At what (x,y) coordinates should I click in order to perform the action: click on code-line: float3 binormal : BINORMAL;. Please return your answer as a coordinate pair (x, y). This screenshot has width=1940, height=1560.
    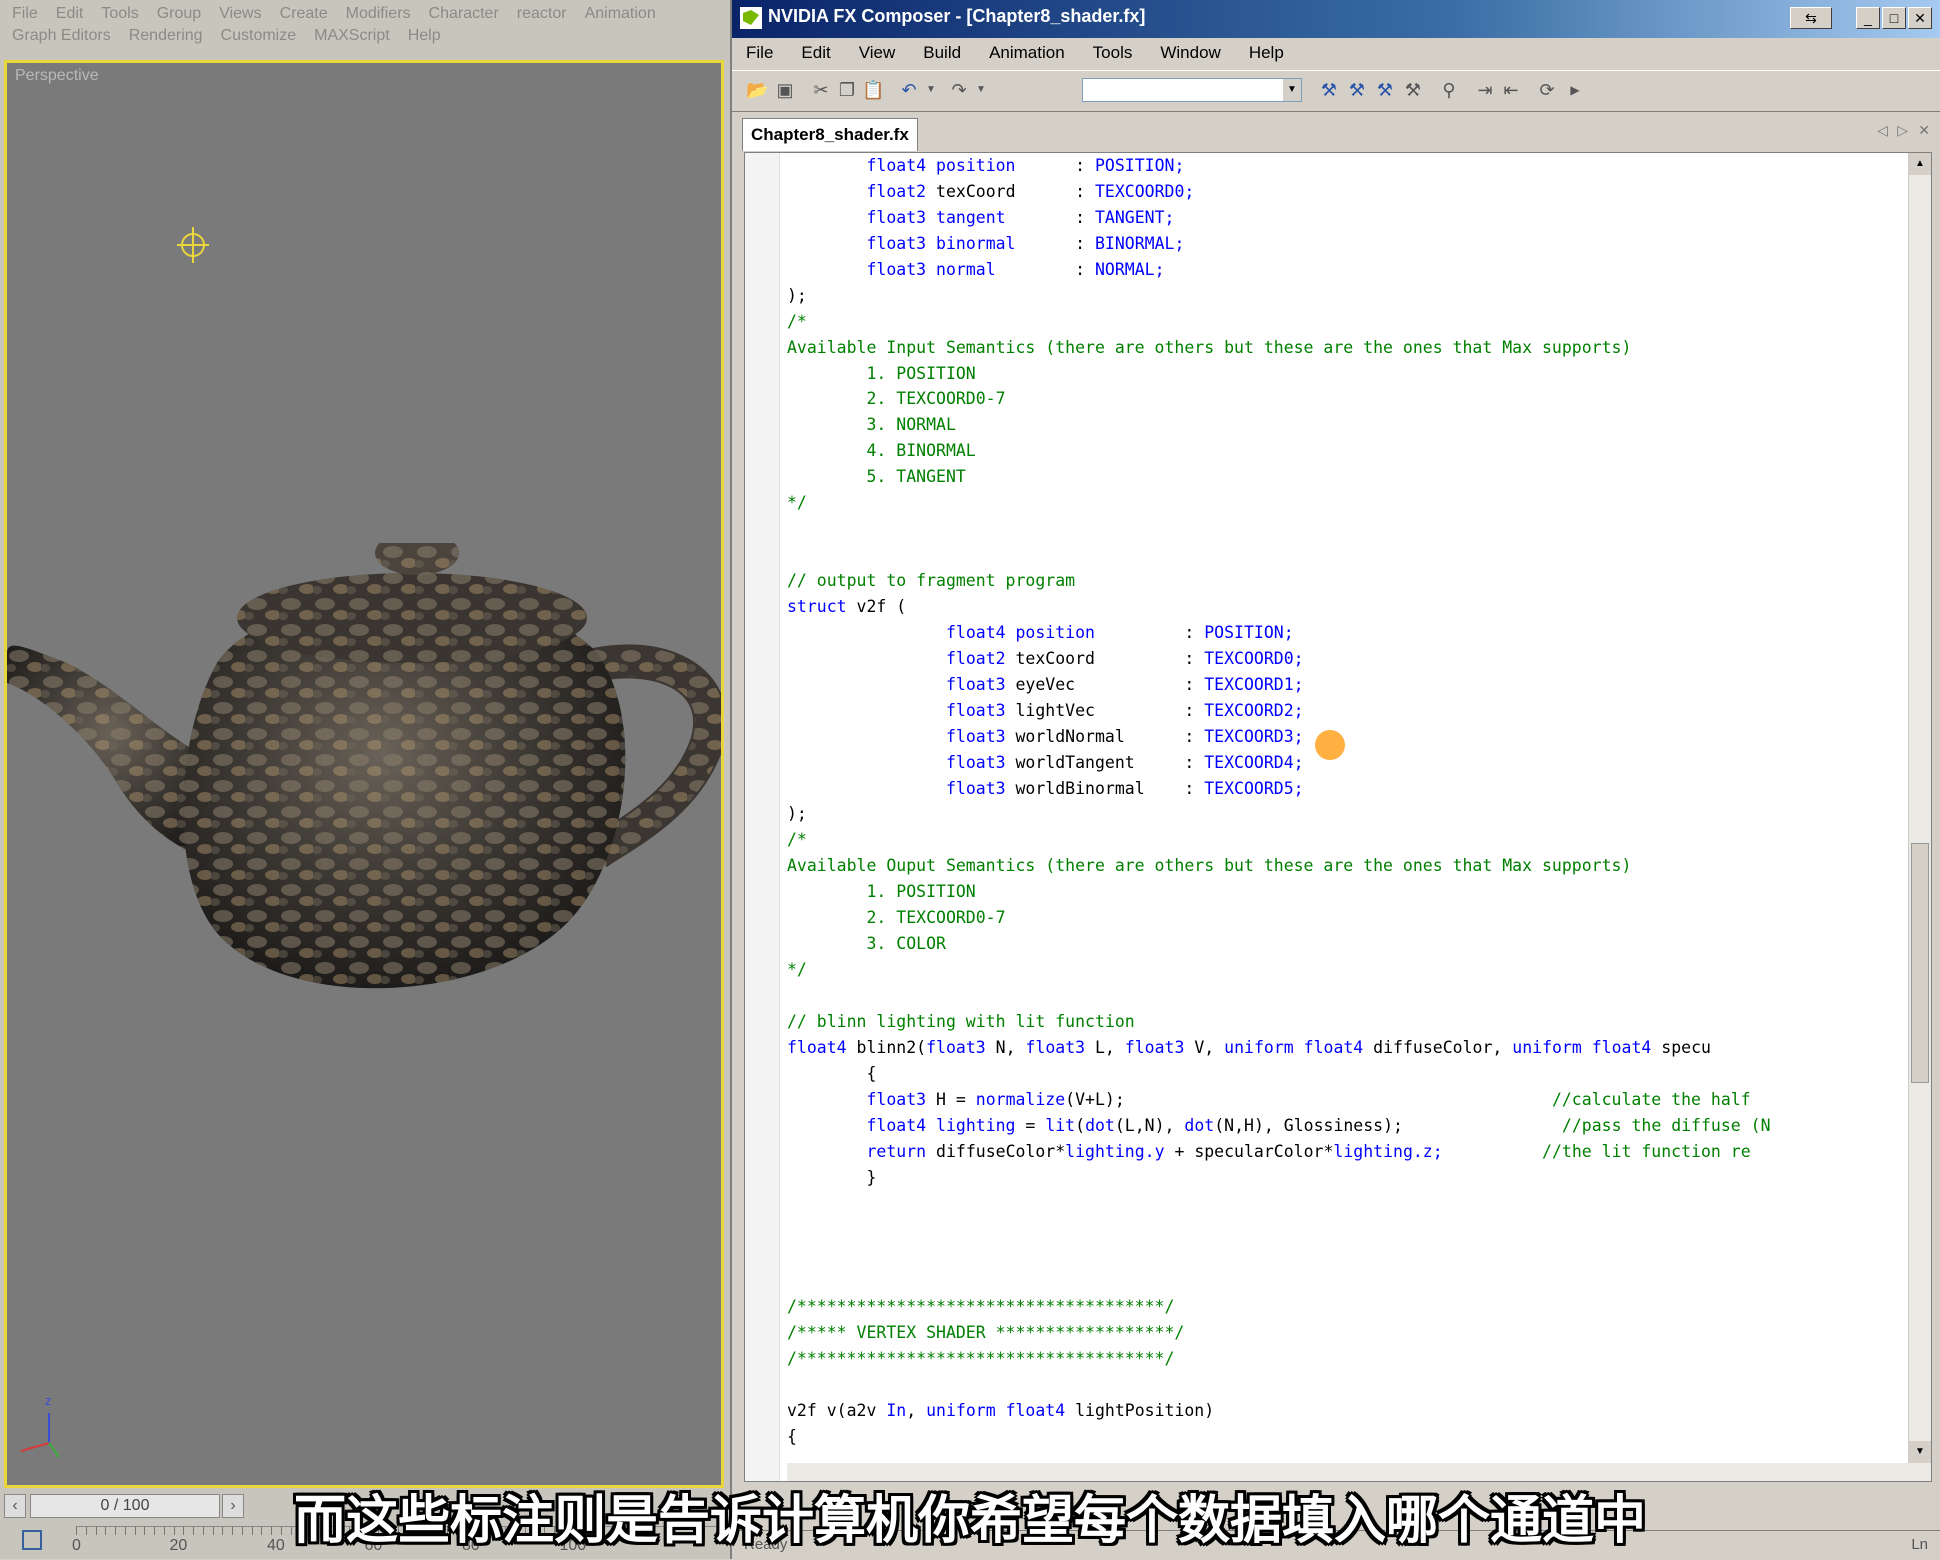
    Looking at the image, I should click on (1342, 244).